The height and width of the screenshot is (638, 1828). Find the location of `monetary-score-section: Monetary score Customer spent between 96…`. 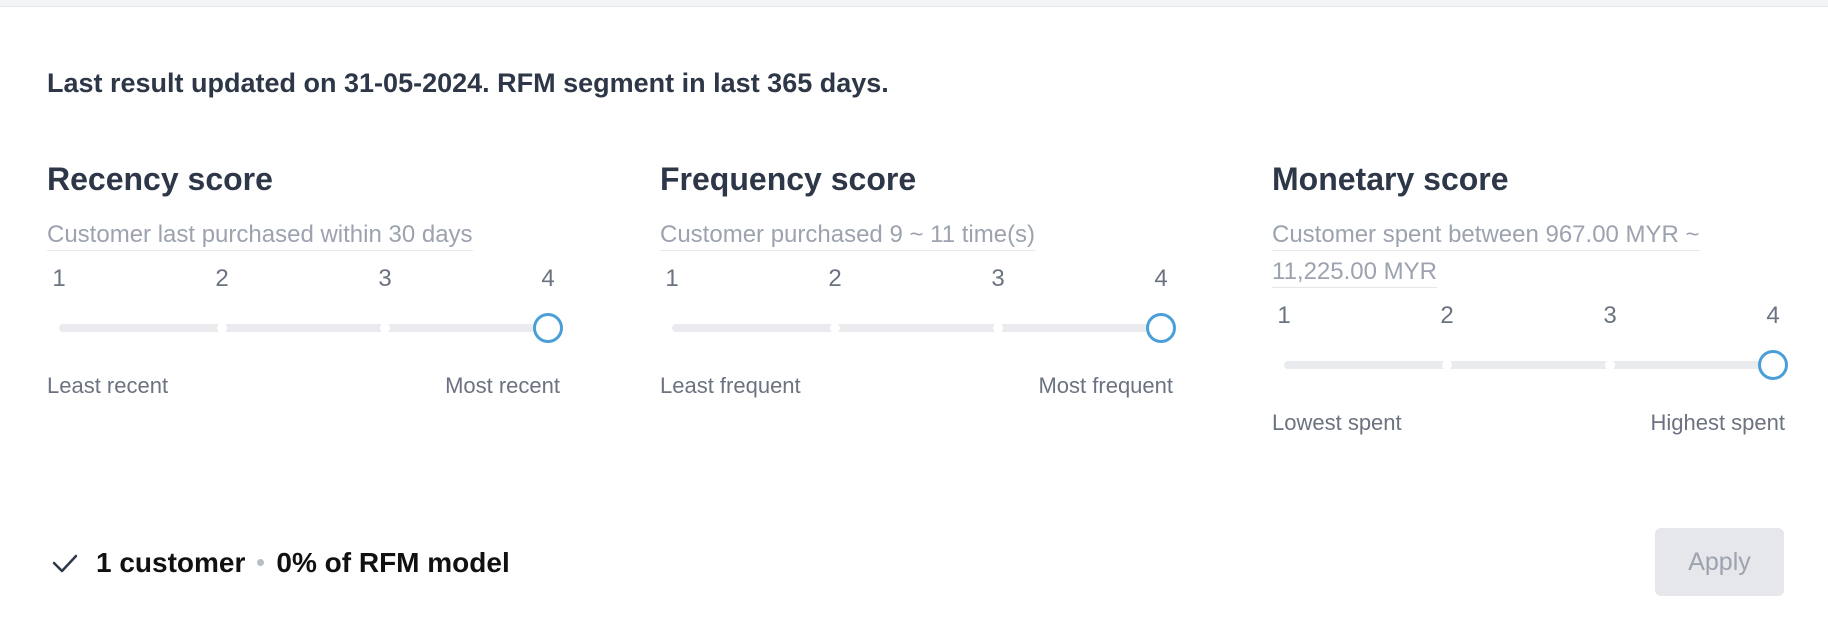

monetary-score-section: Monetary score Customer spent between 96… is located at coordinates (1530, 297).